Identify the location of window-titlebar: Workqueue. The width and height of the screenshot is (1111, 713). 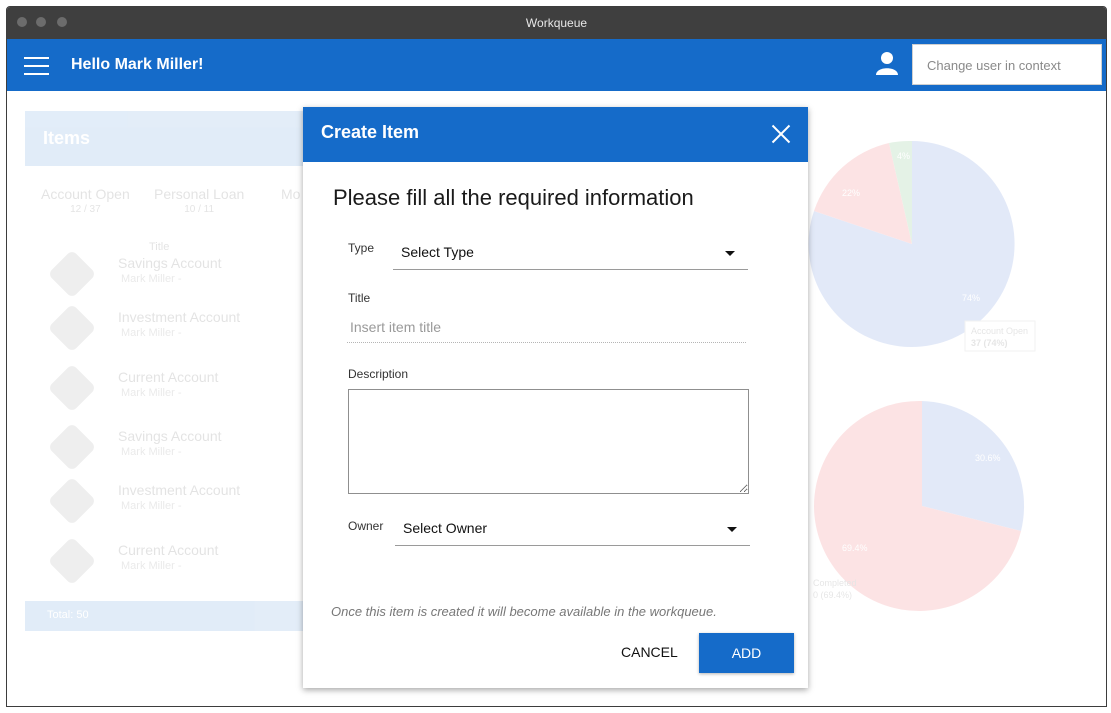
(556, 23).